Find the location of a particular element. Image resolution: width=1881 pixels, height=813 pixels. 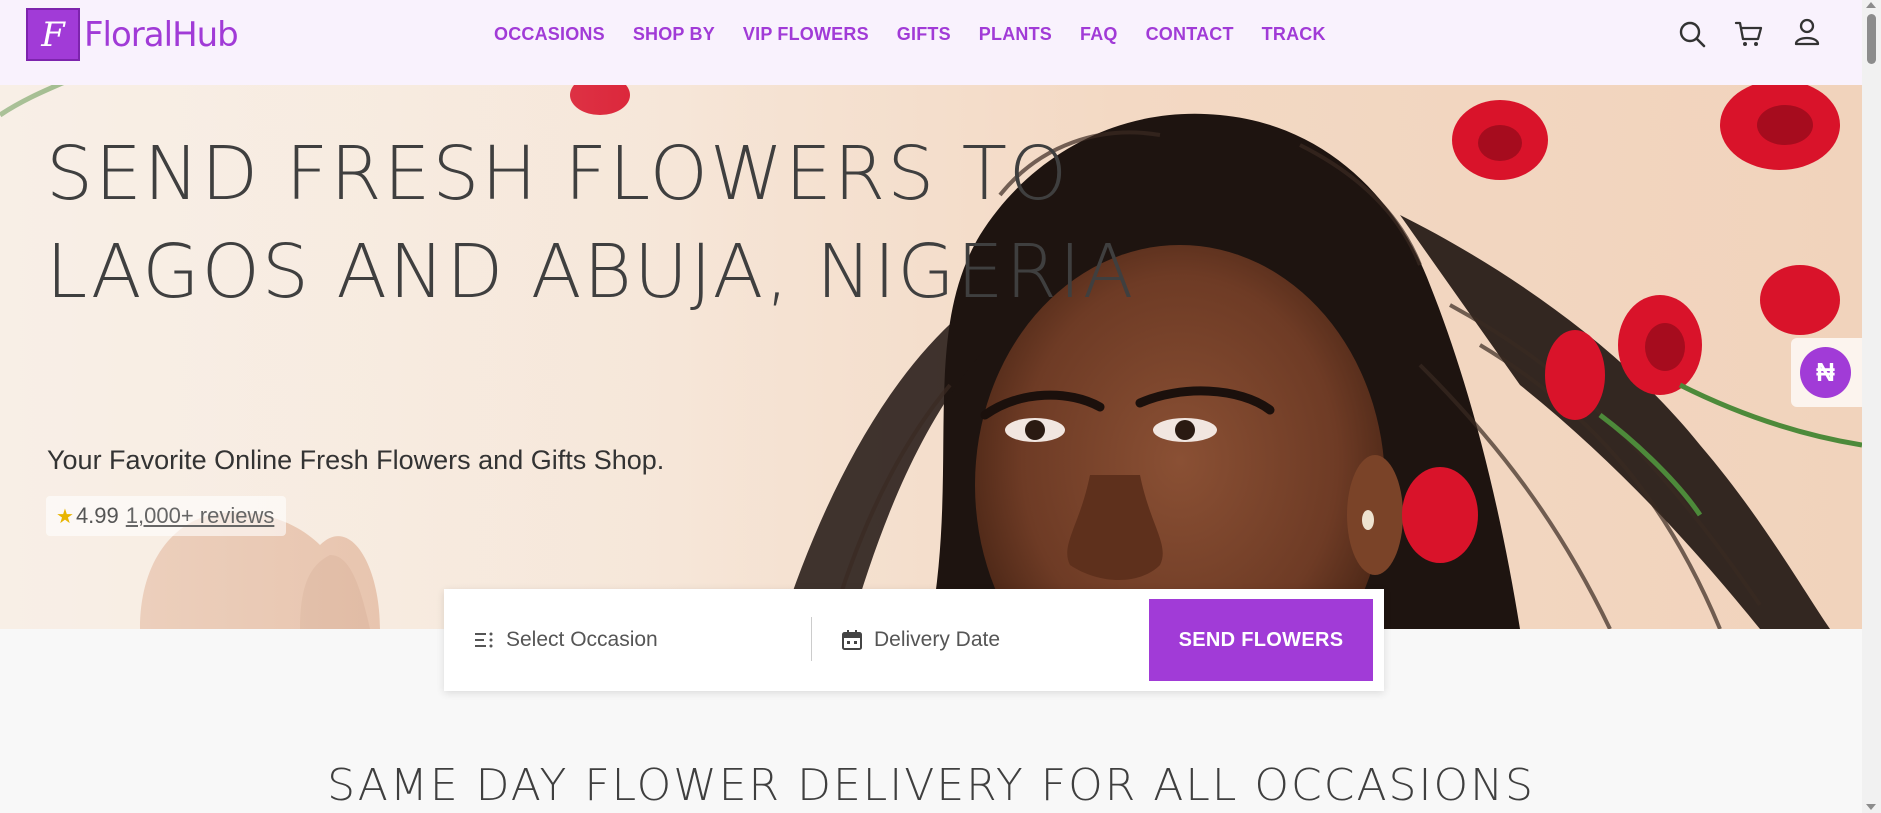

scroll-thumb is located at coordinates (1871, 39).